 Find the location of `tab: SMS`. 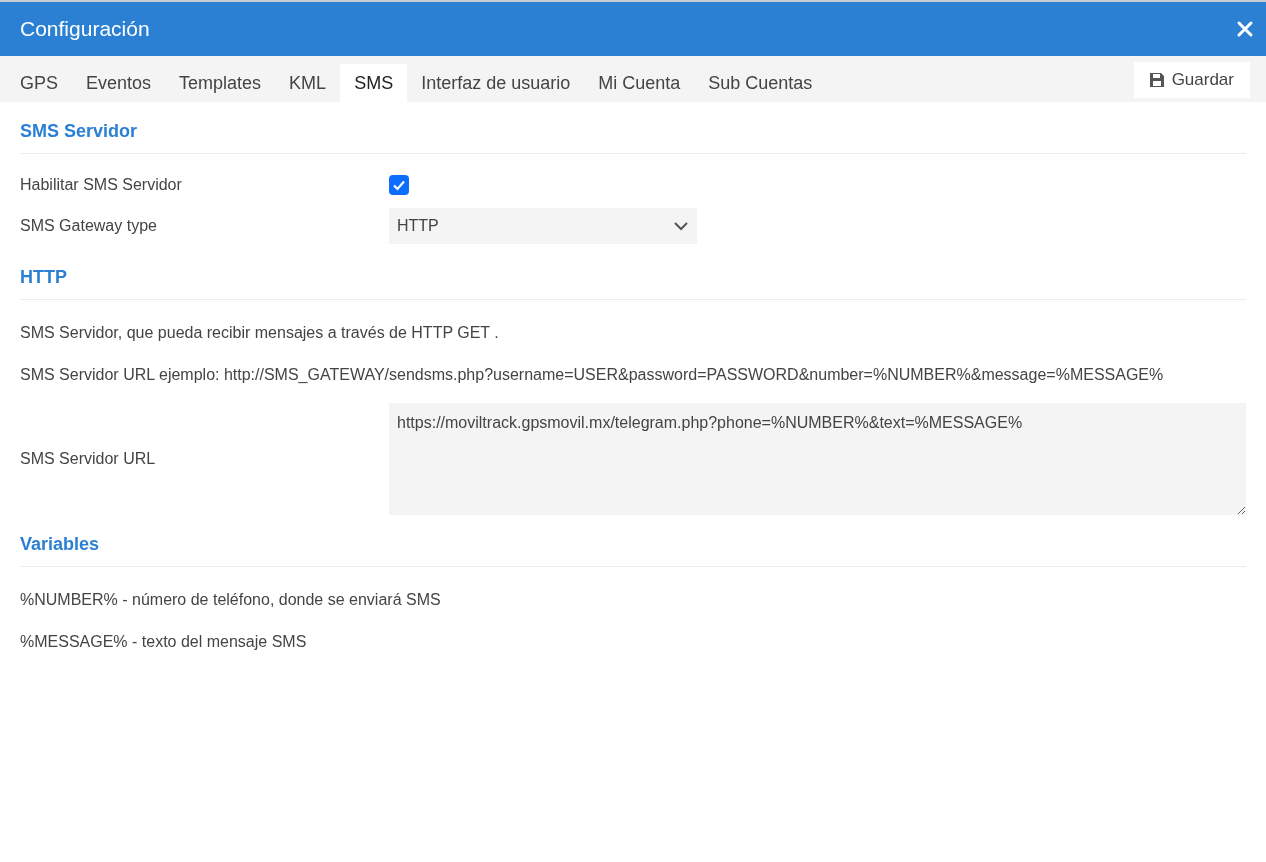

tab: SMS is located at coordinates (374, 83).